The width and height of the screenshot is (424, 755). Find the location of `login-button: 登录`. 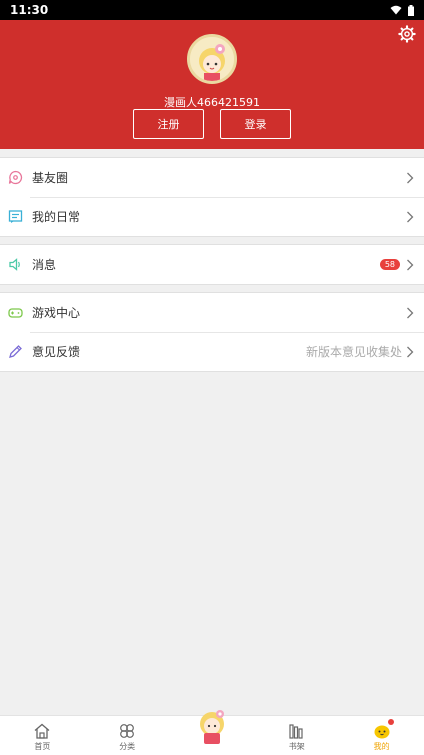

login-button: 登录 is located at coordinates (255, 124).